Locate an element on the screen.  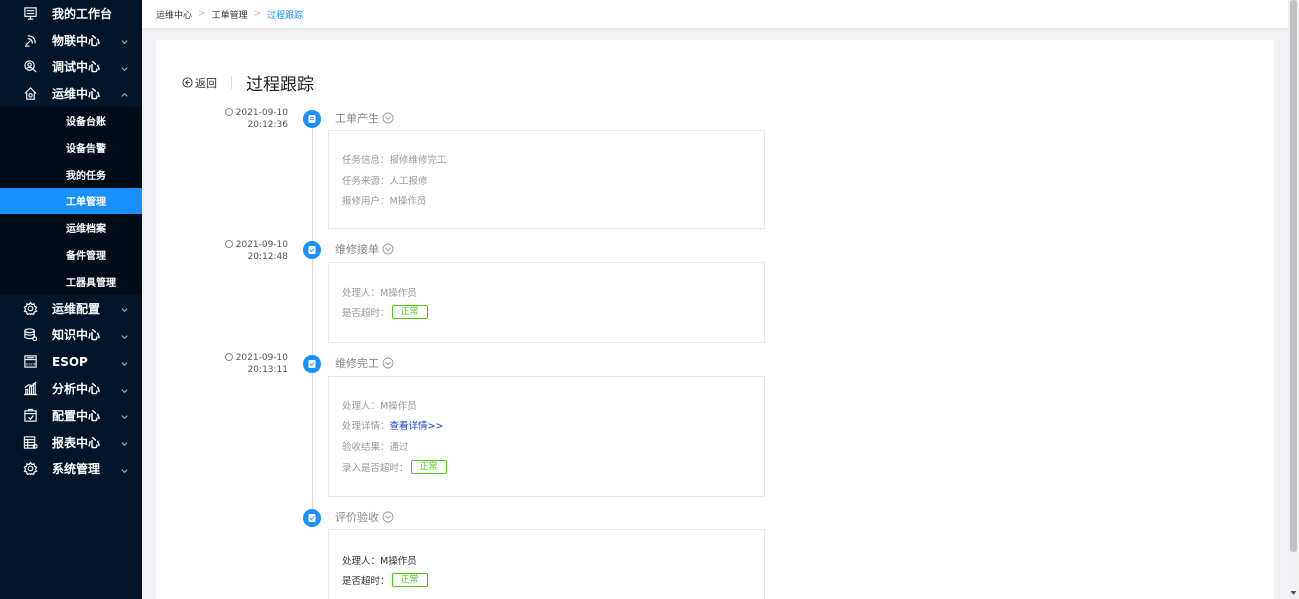
sidebar-item-ops: 运维中心 is located at coordinates (71, 93).